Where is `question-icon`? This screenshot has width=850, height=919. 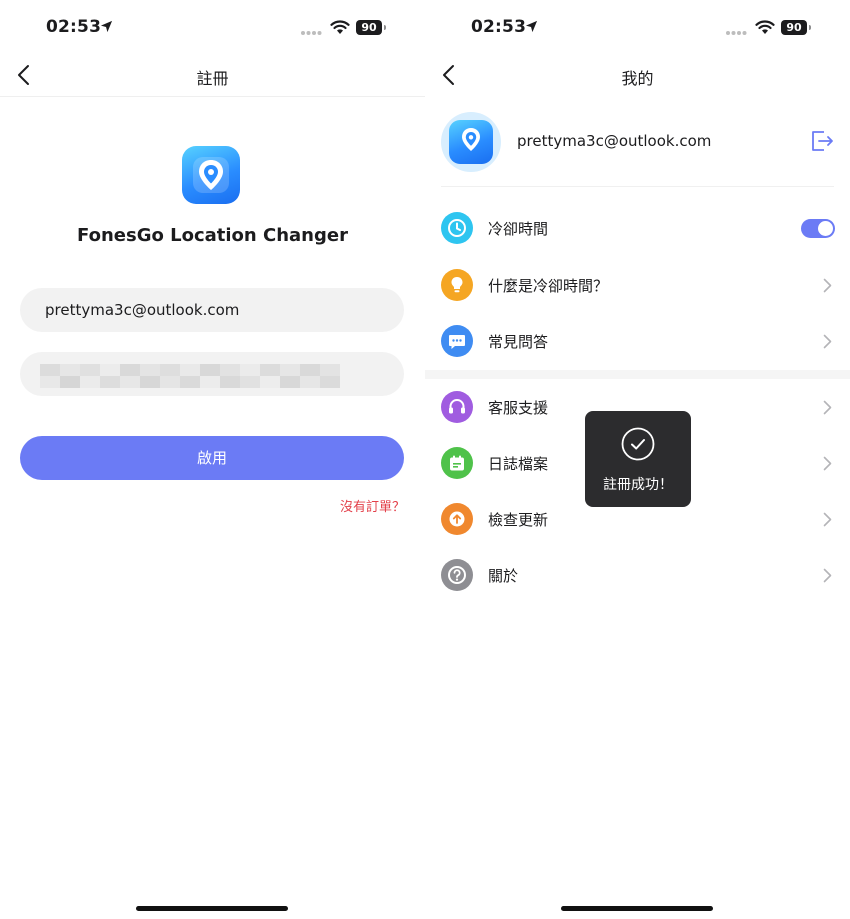 question-icon is located at coordinates (457, 575).